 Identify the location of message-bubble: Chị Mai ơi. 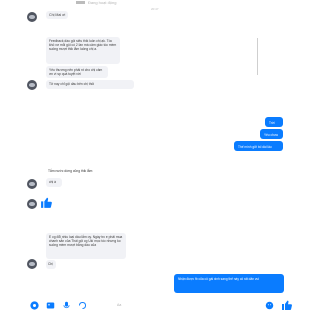
(57, 15).